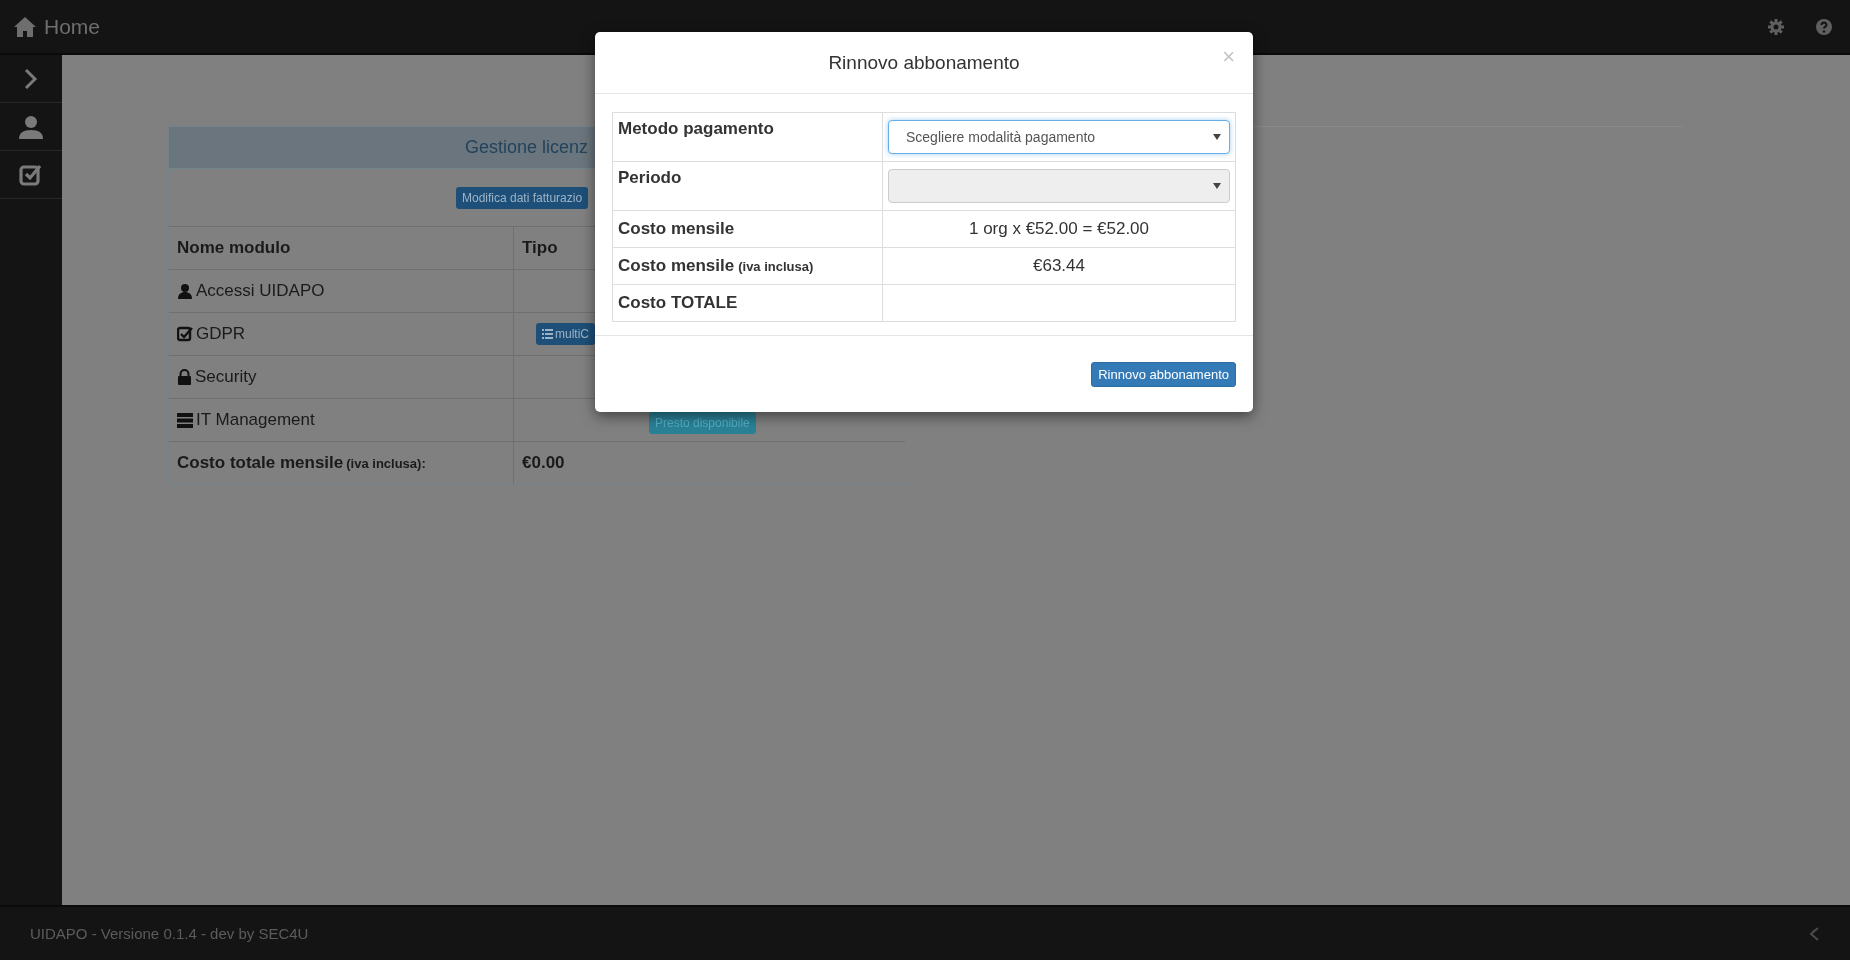 Image resolution: width=1850 pixels, height=960 pixels. I want to click on module-name: IT Management, so click(341, 420).